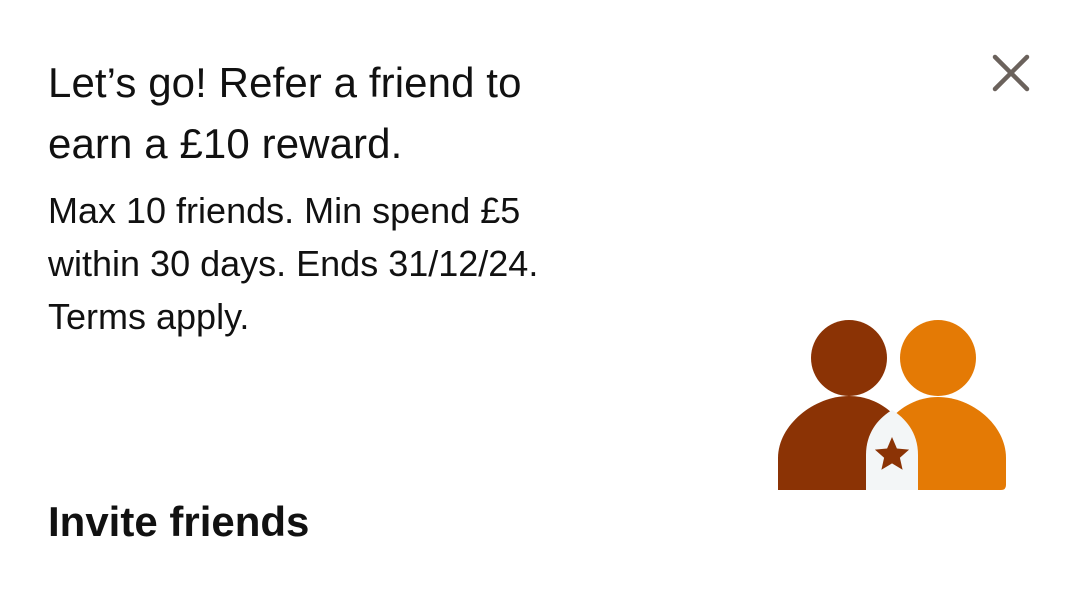  I want to click on left-person-head, so click(849, 358).